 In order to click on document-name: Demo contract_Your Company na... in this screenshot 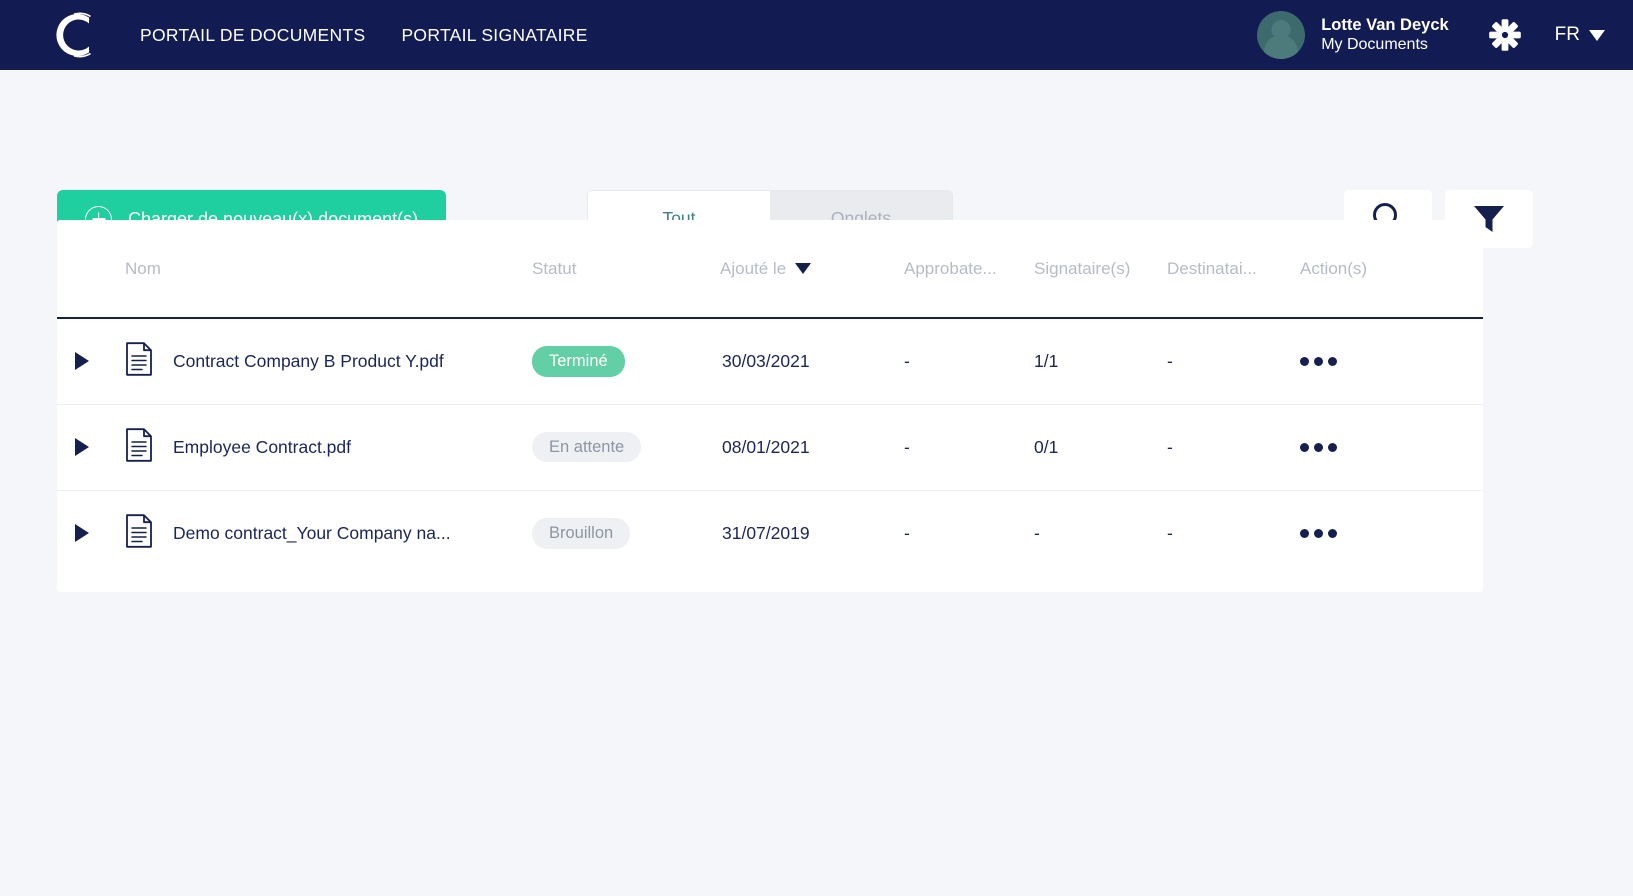, I will do `click(312, 533)`.